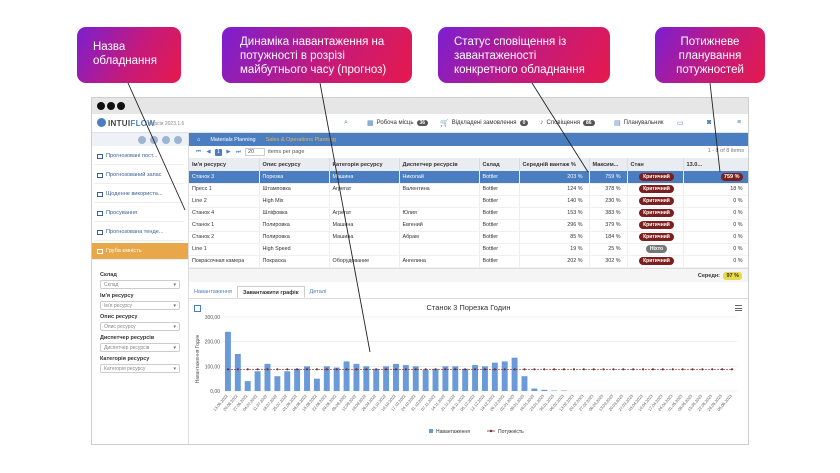 The height and width of the screenshot is (473, 840). What do you see at coordinates (398, 123) in the screenshot?
I see `workplace-button: ▦ Робоча місць 36` at bounding box center [398, 123].